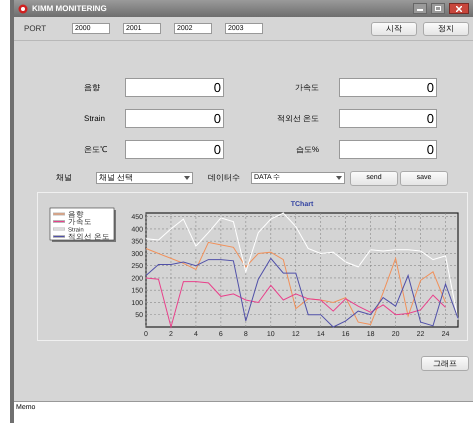  Describe the element at coordinates (438, 8) in the screenshot. I see `maximize-button` at that location.